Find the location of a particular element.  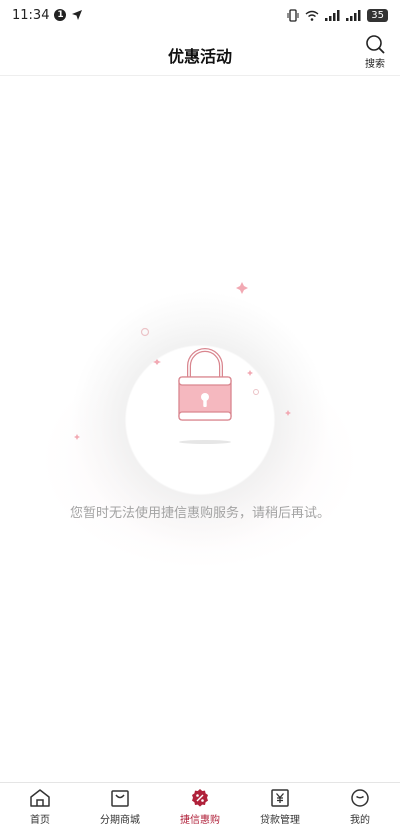

tab-profile: 我的 is located at coordinates (360, 806).